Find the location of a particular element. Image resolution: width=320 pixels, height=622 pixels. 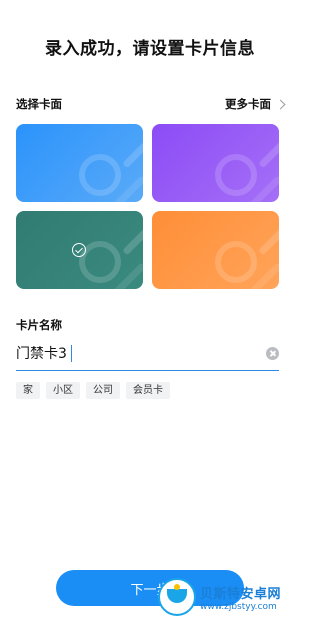

tag-chip: 公司 is located at coordinates (103, 390).